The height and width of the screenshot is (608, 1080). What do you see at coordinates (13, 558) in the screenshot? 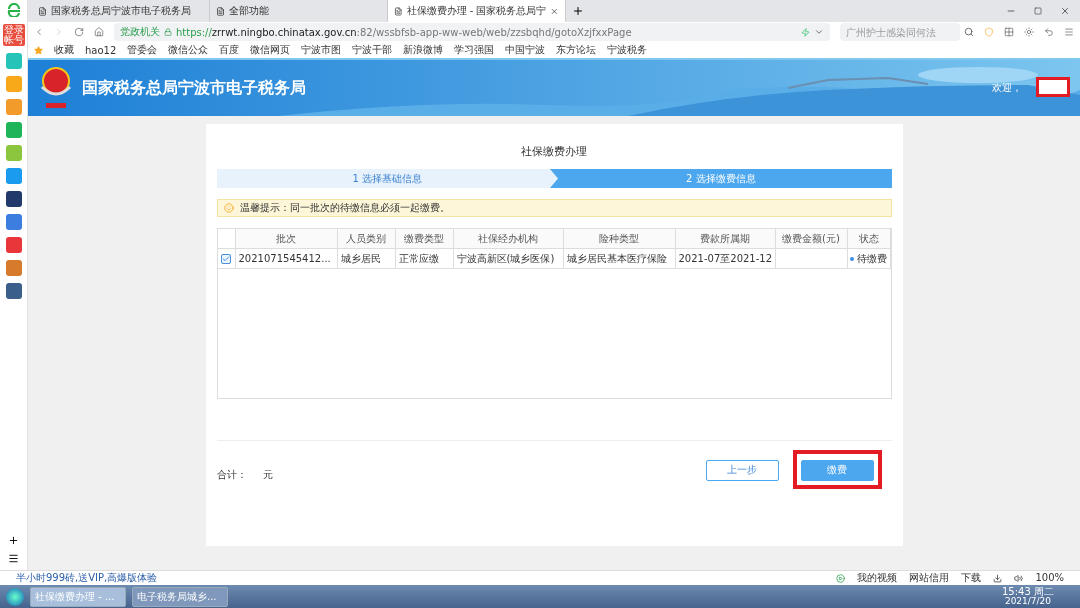
I see `menu-icon` at bounding box center [13, 558].